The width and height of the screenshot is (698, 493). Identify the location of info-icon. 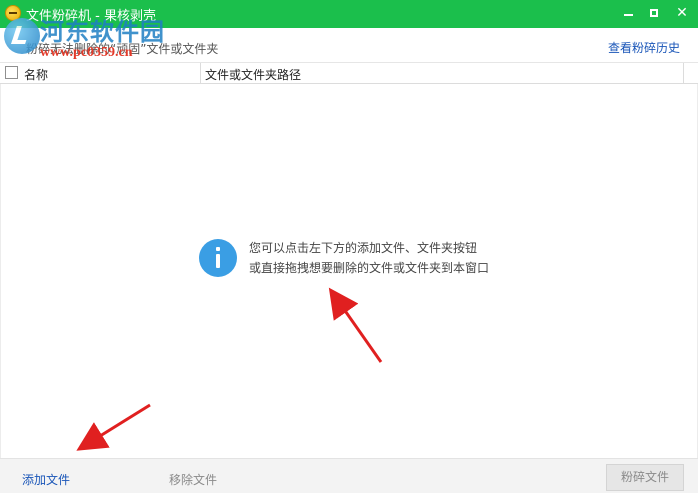
(218, 258).